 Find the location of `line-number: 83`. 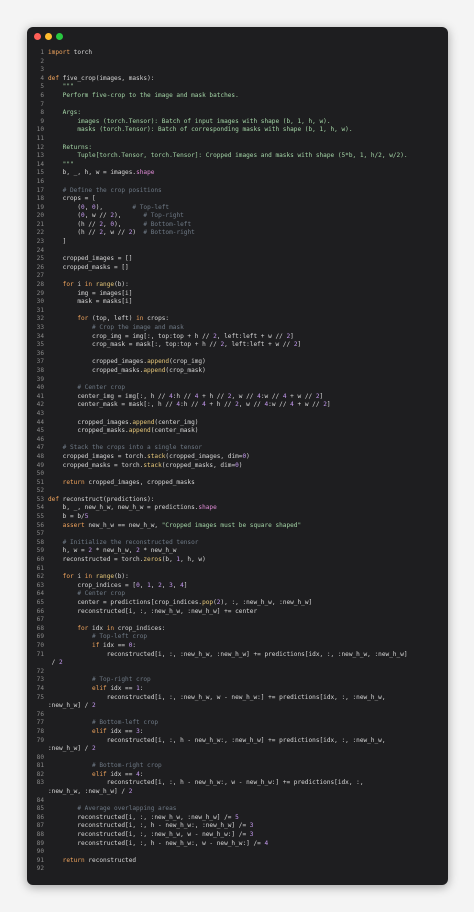

line-number: 83 is located at coordinates (40, 783).